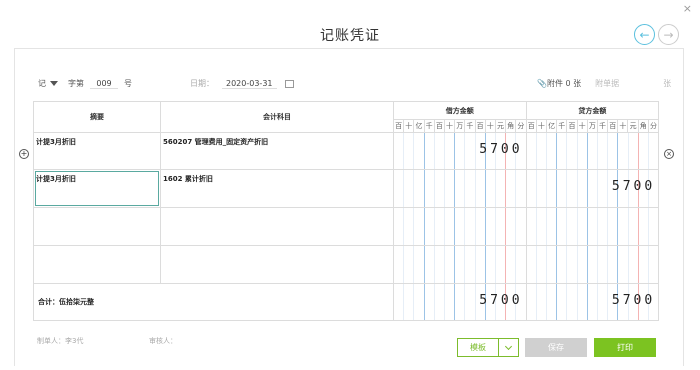  What do you see at coordinates (460, 151) in the screenshot?
I see `debit-amount-cell: 5700` at bounding box center [460, 151].